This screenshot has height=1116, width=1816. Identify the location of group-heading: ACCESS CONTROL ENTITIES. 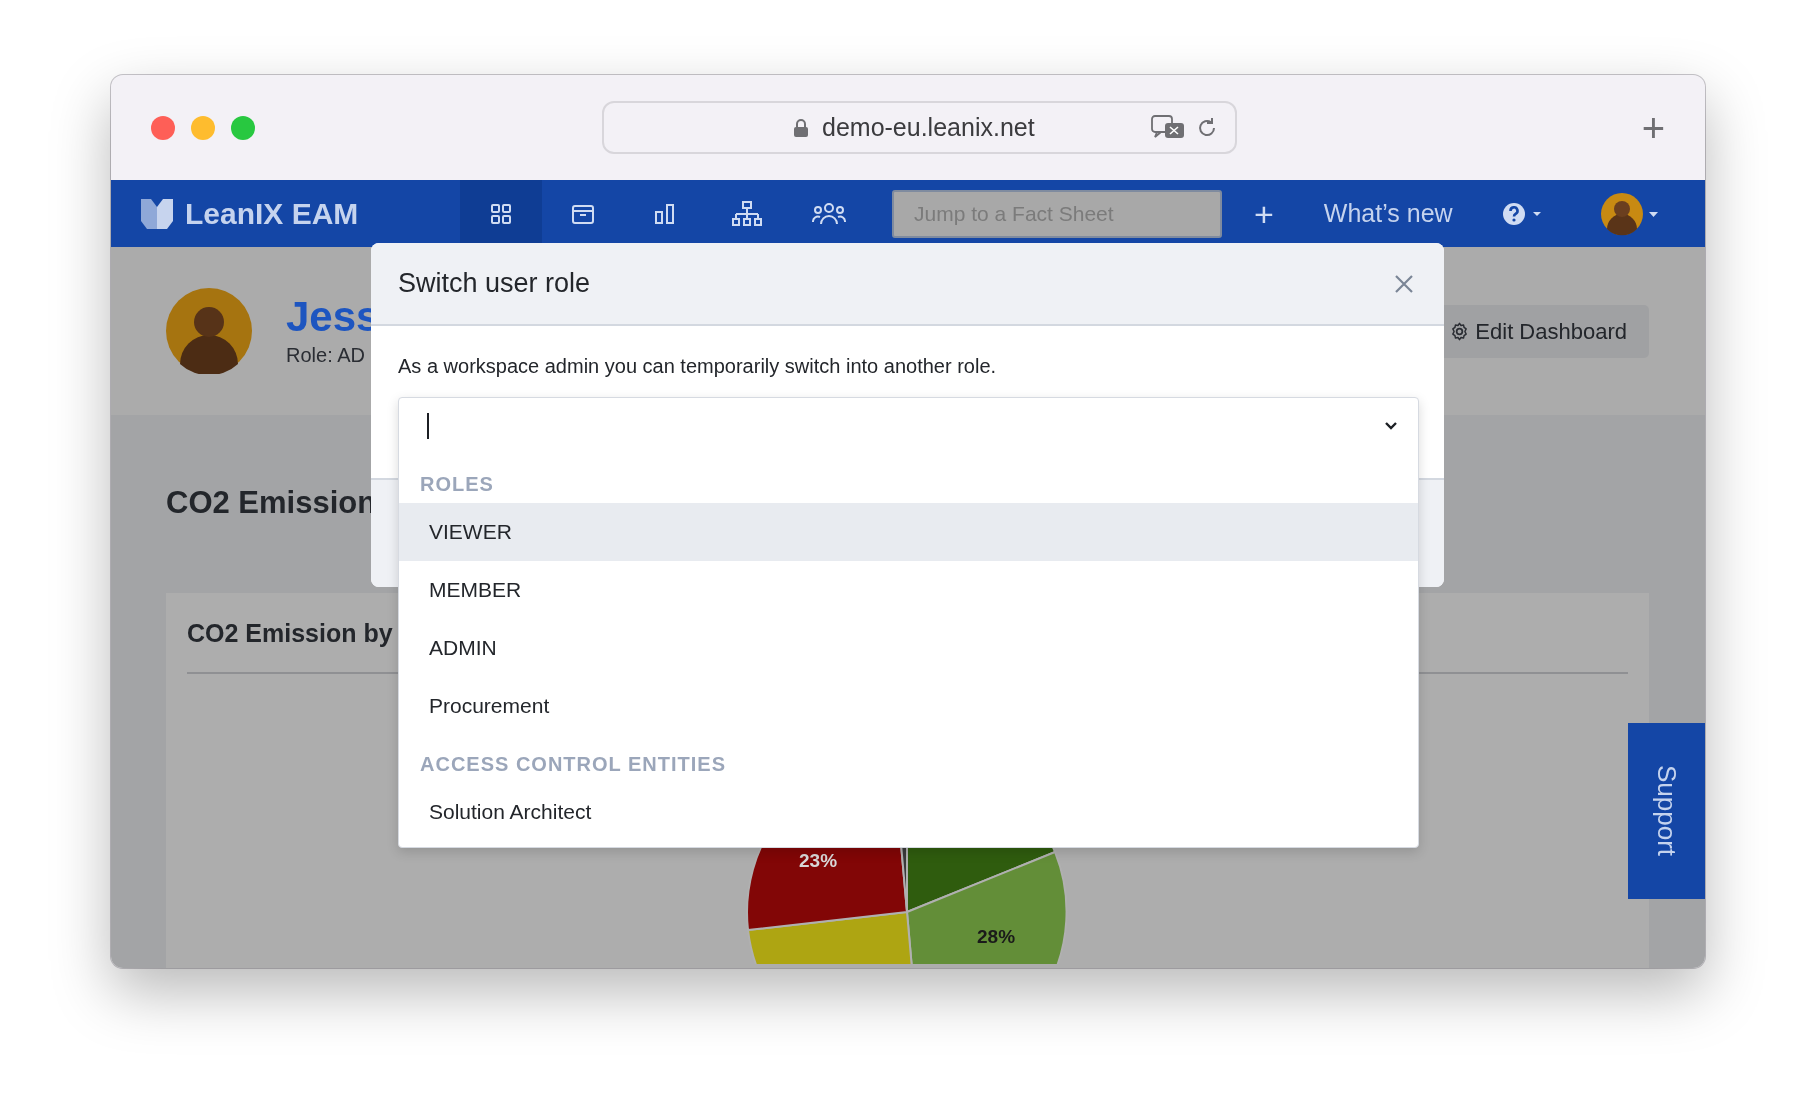
(573, 764).